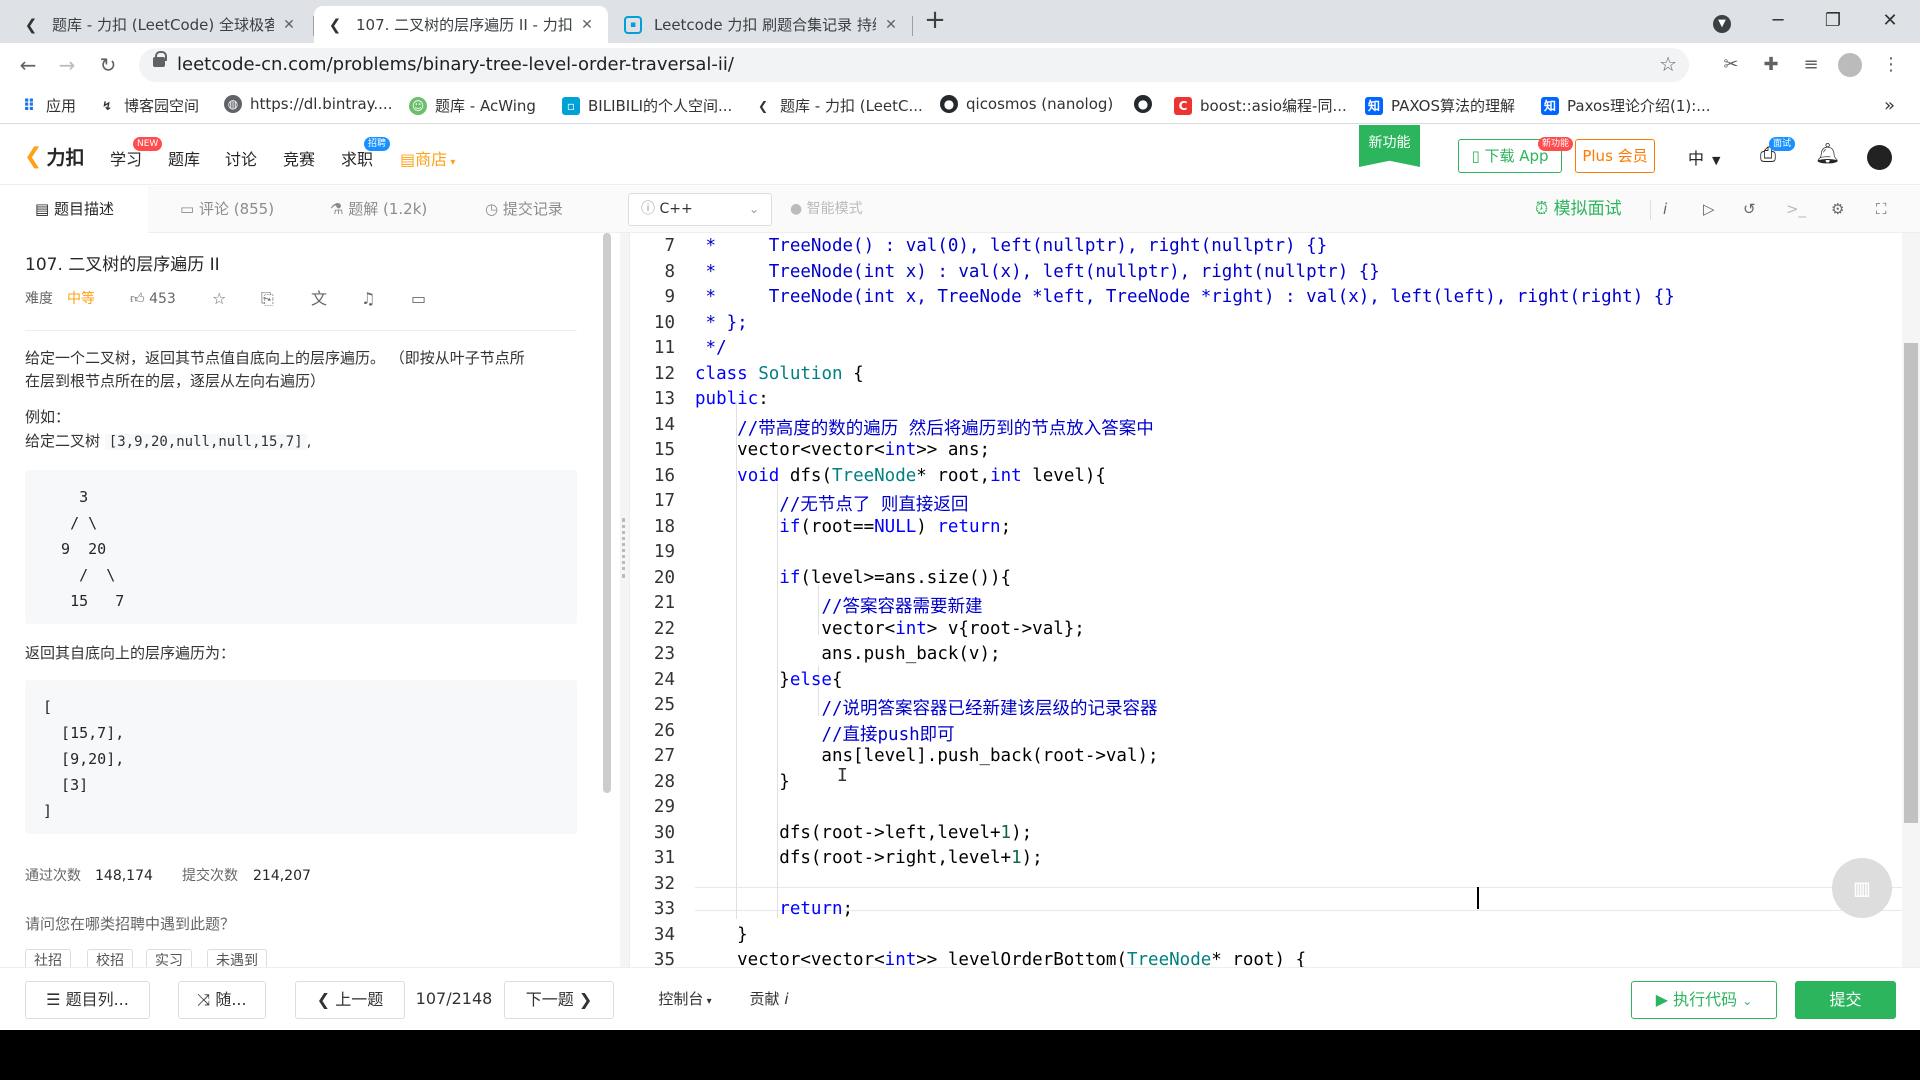 The height and width of the screenshot is (1080, 1920). What do you see at coordinates (769, 1000) in the screenshot?
I see `contribute-button: 贡献 i` at bounding box center [769, 1000].